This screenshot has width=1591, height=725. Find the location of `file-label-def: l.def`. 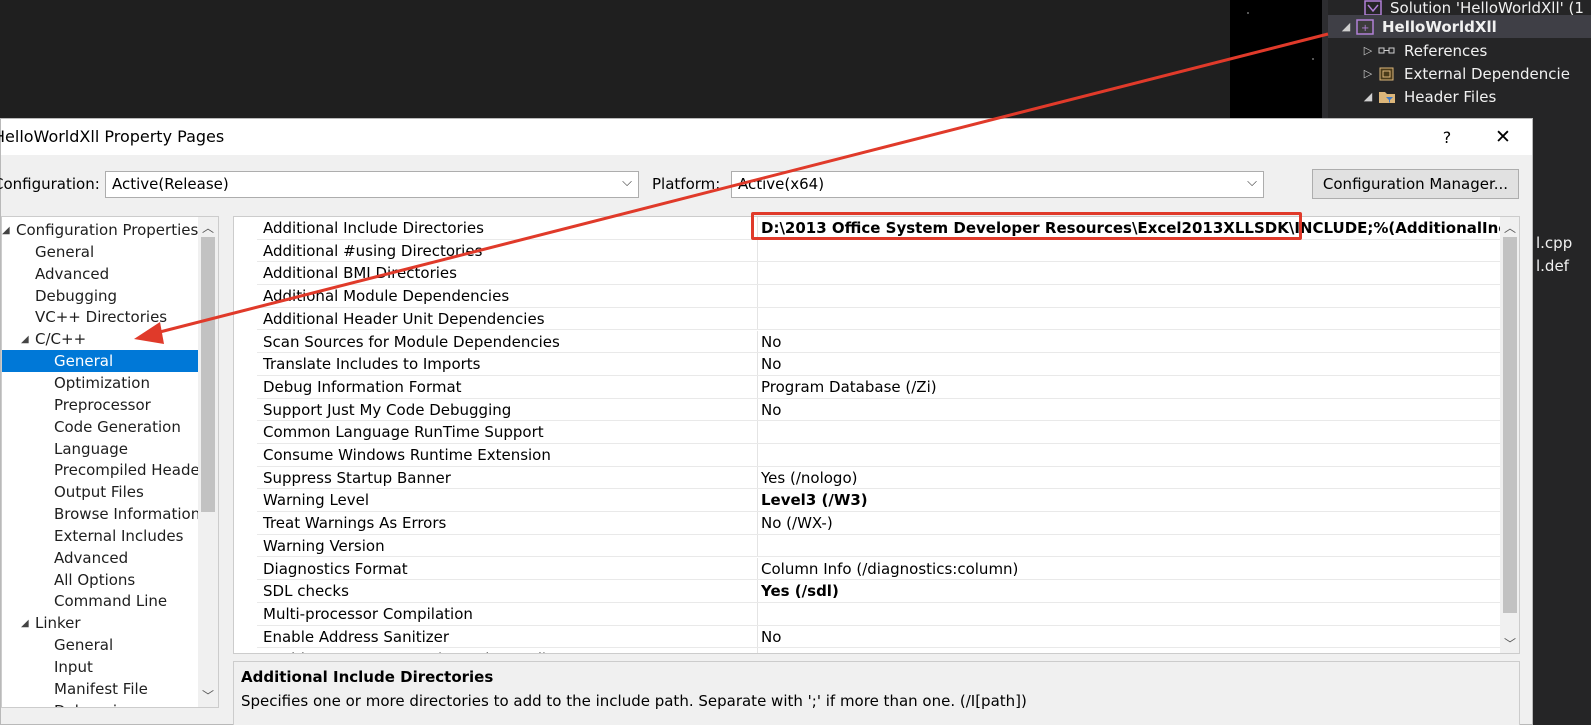

file-label-def: l.def is located at coordinates (1552, 266).